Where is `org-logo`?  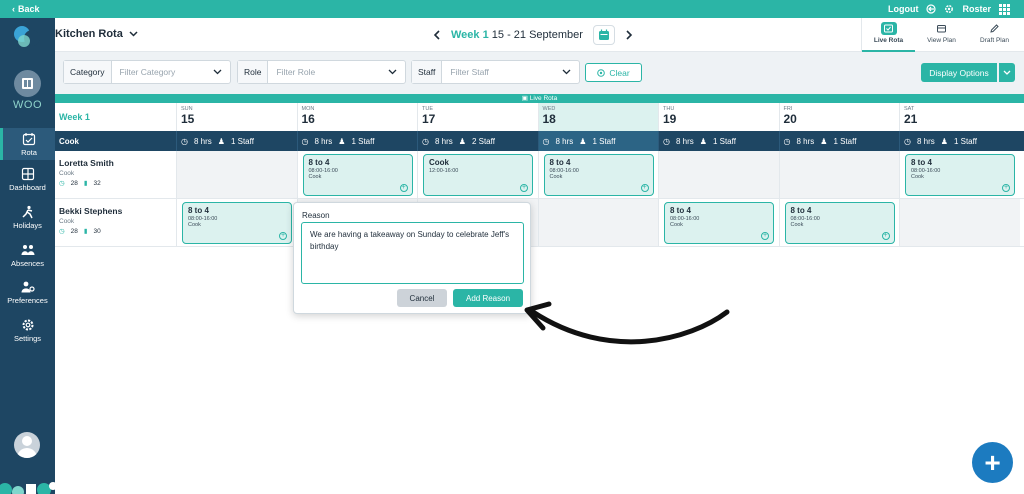 org-logo is located at coordinates (27, 83).